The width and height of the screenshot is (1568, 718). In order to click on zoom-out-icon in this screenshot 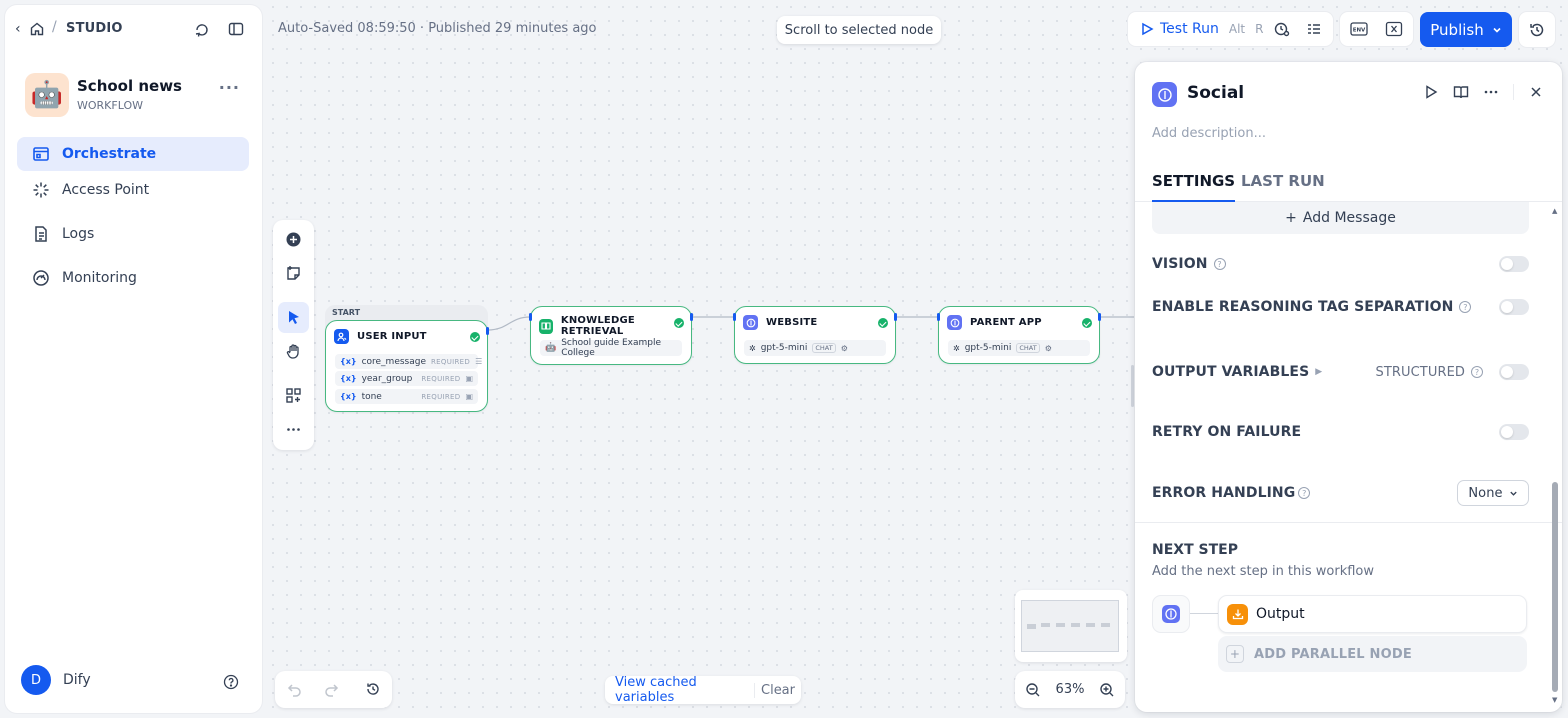, I will do `click(1033, 690)`.